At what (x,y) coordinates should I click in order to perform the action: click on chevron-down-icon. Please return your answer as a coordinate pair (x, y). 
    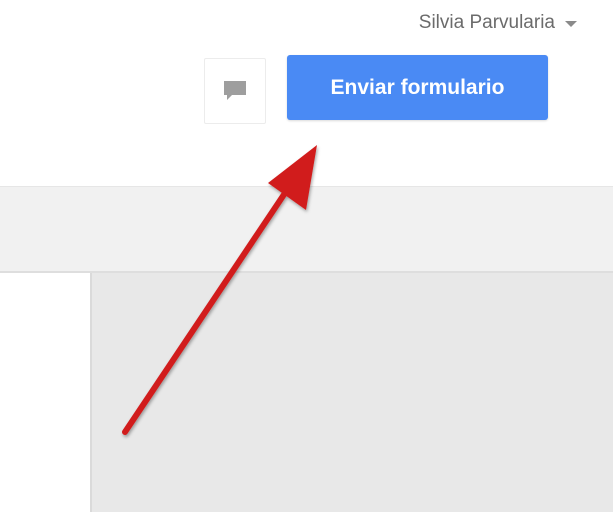
    Looking at the image, I should click on (571, 24).